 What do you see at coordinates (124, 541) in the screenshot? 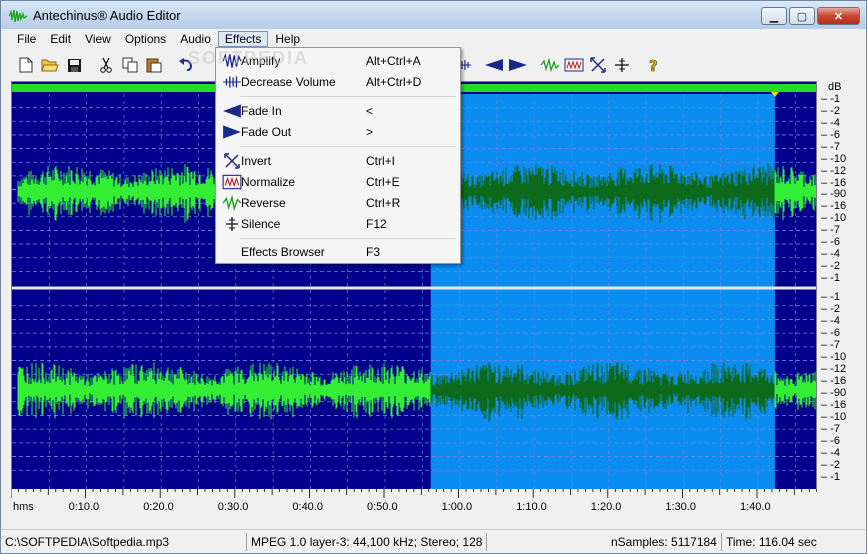
I see `status-file-path: C:\SOFTPEDIA\Softpedia.mp3` at bounding box center [124, 541].